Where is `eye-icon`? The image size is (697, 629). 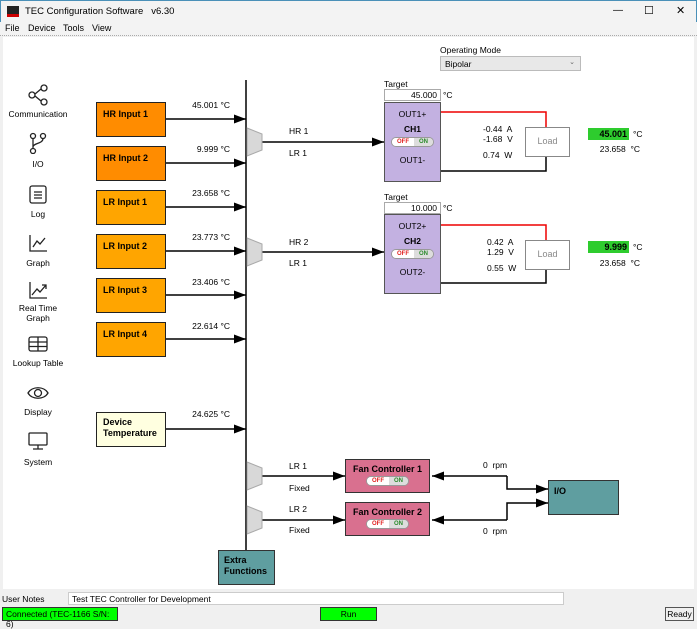
eye-icon is located at coordinates (38, 393).